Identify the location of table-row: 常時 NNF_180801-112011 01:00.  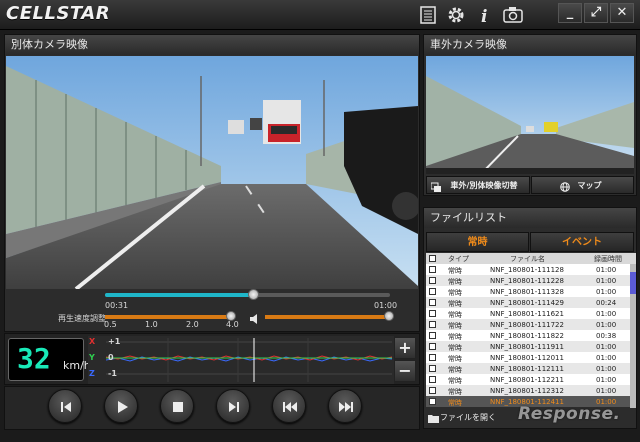
(528, 357).